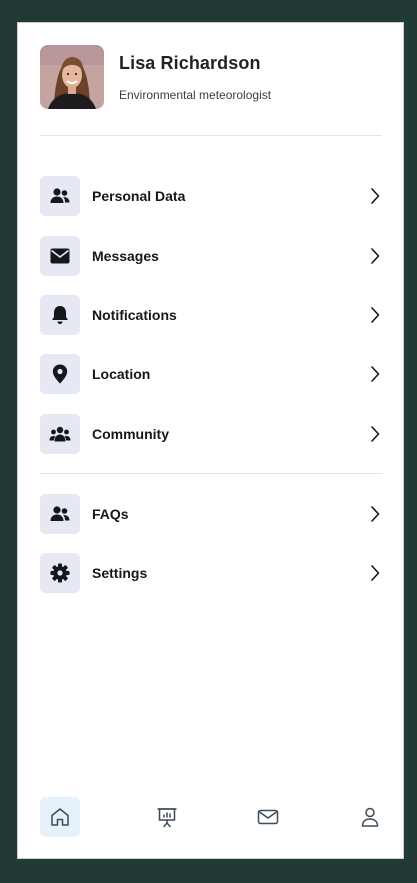  What do you see at coordinates (211, 573) in the screenshot?
I see `menu-item-settings: Settings` at bounding box center [211, 573].